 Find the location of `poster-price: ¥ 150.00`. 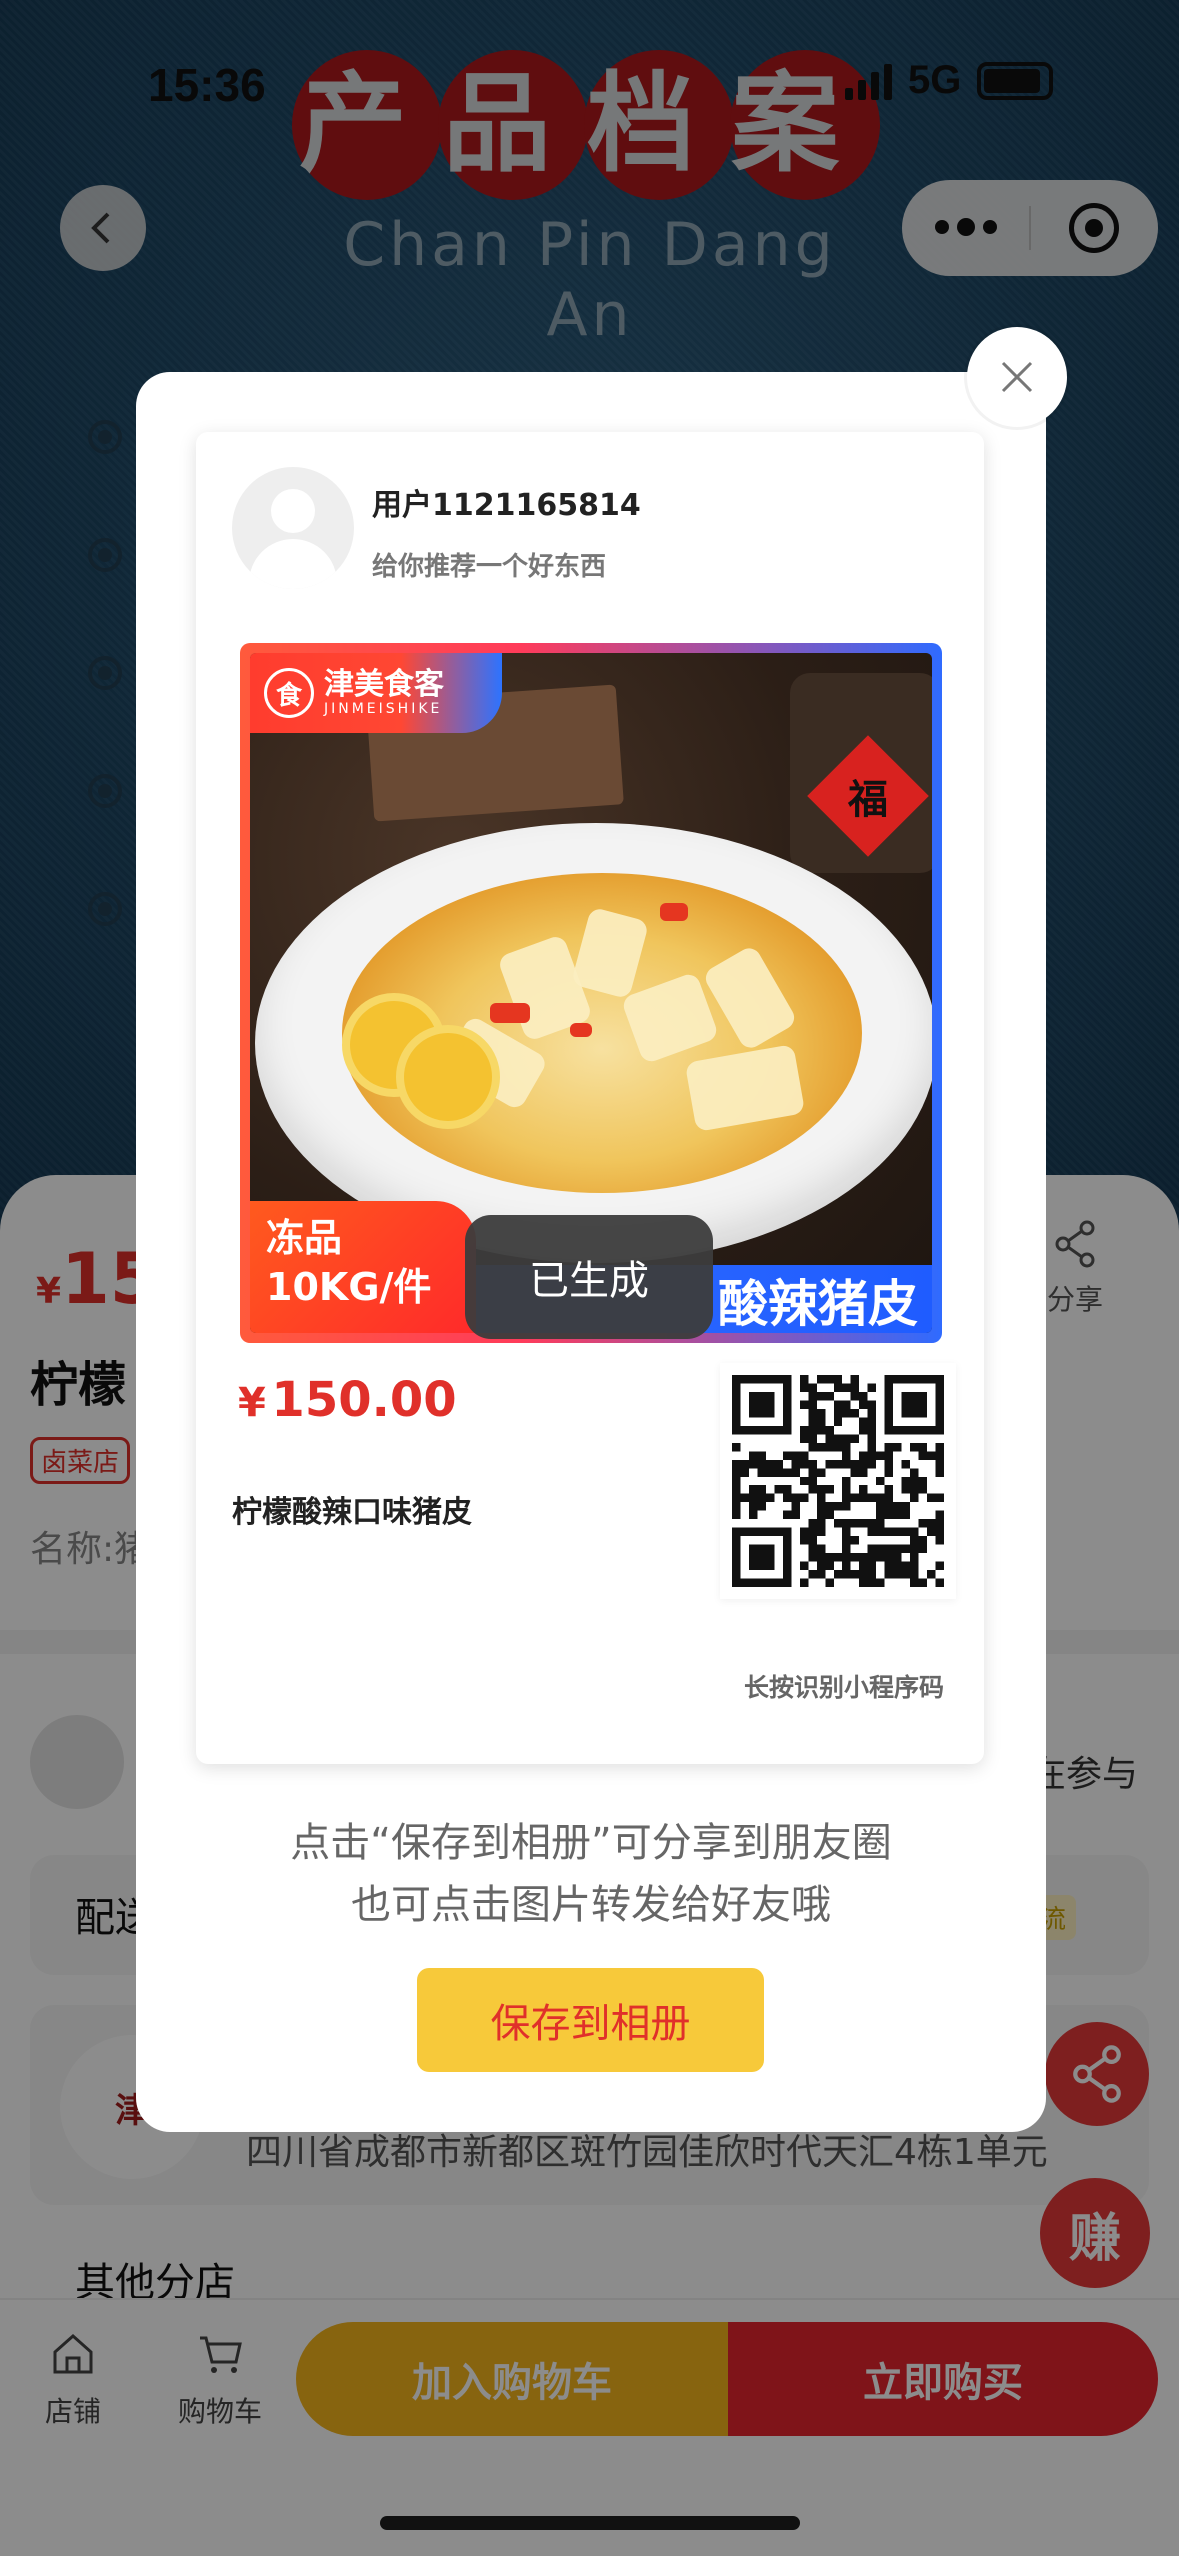

poster-price: ¥ 150.00 is located at coordinates (347, 1400).